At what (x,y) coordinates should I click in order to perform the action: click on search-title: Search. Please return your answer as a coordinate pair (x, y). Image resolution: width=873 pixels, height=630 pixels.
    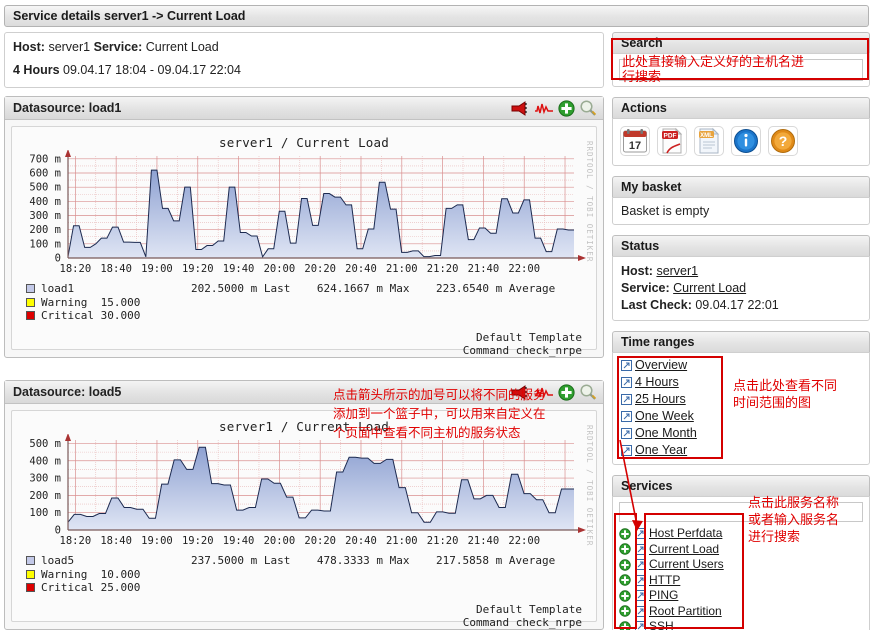
    Looking at the image, I should click on (741, 42).